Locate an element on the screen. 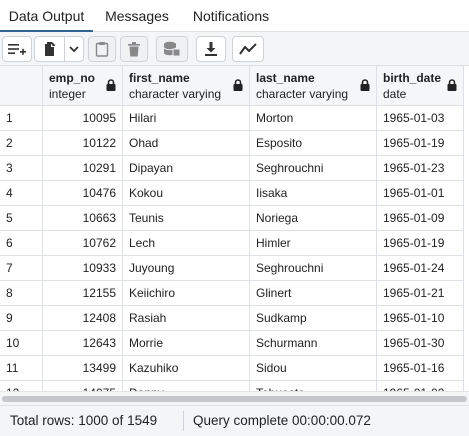  cell-emp-no: 10291 is located at coordinates (83, 168).